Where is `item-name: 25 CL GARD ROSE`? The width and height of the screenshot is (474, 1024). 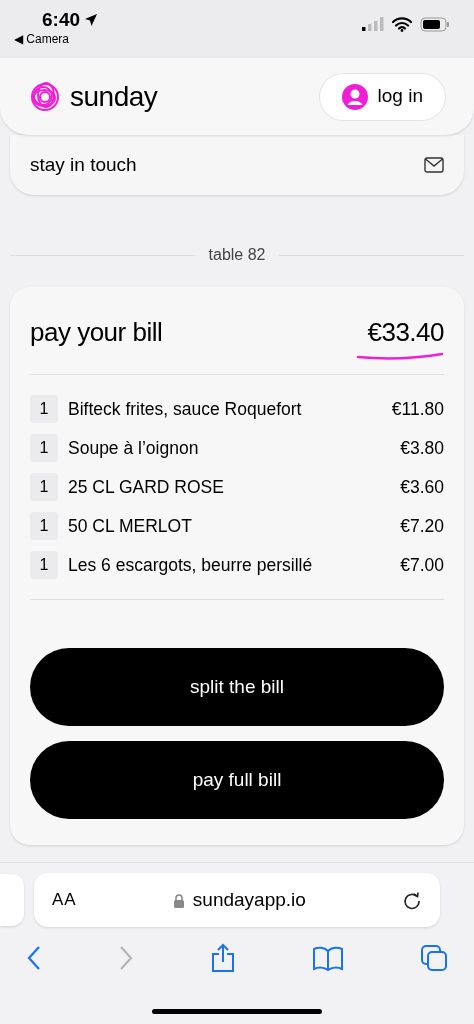 item-name: 25 CL GARD ROSE is located at coordinates (146, 487).